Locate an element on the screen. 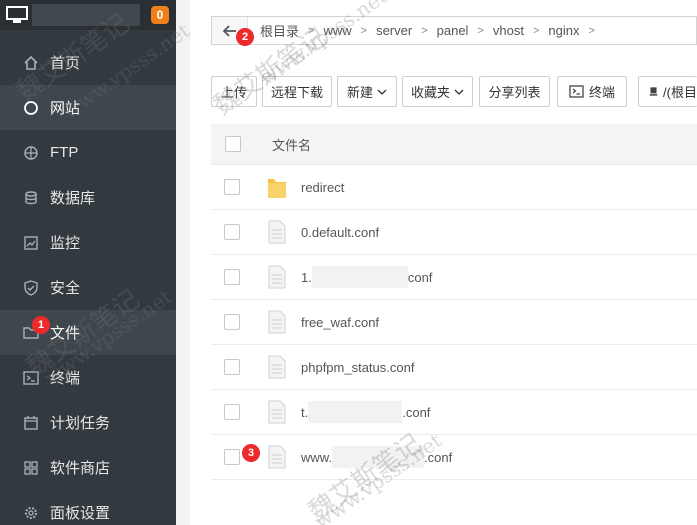  step-marker-1: 1 is located at coordinates (41, 325).